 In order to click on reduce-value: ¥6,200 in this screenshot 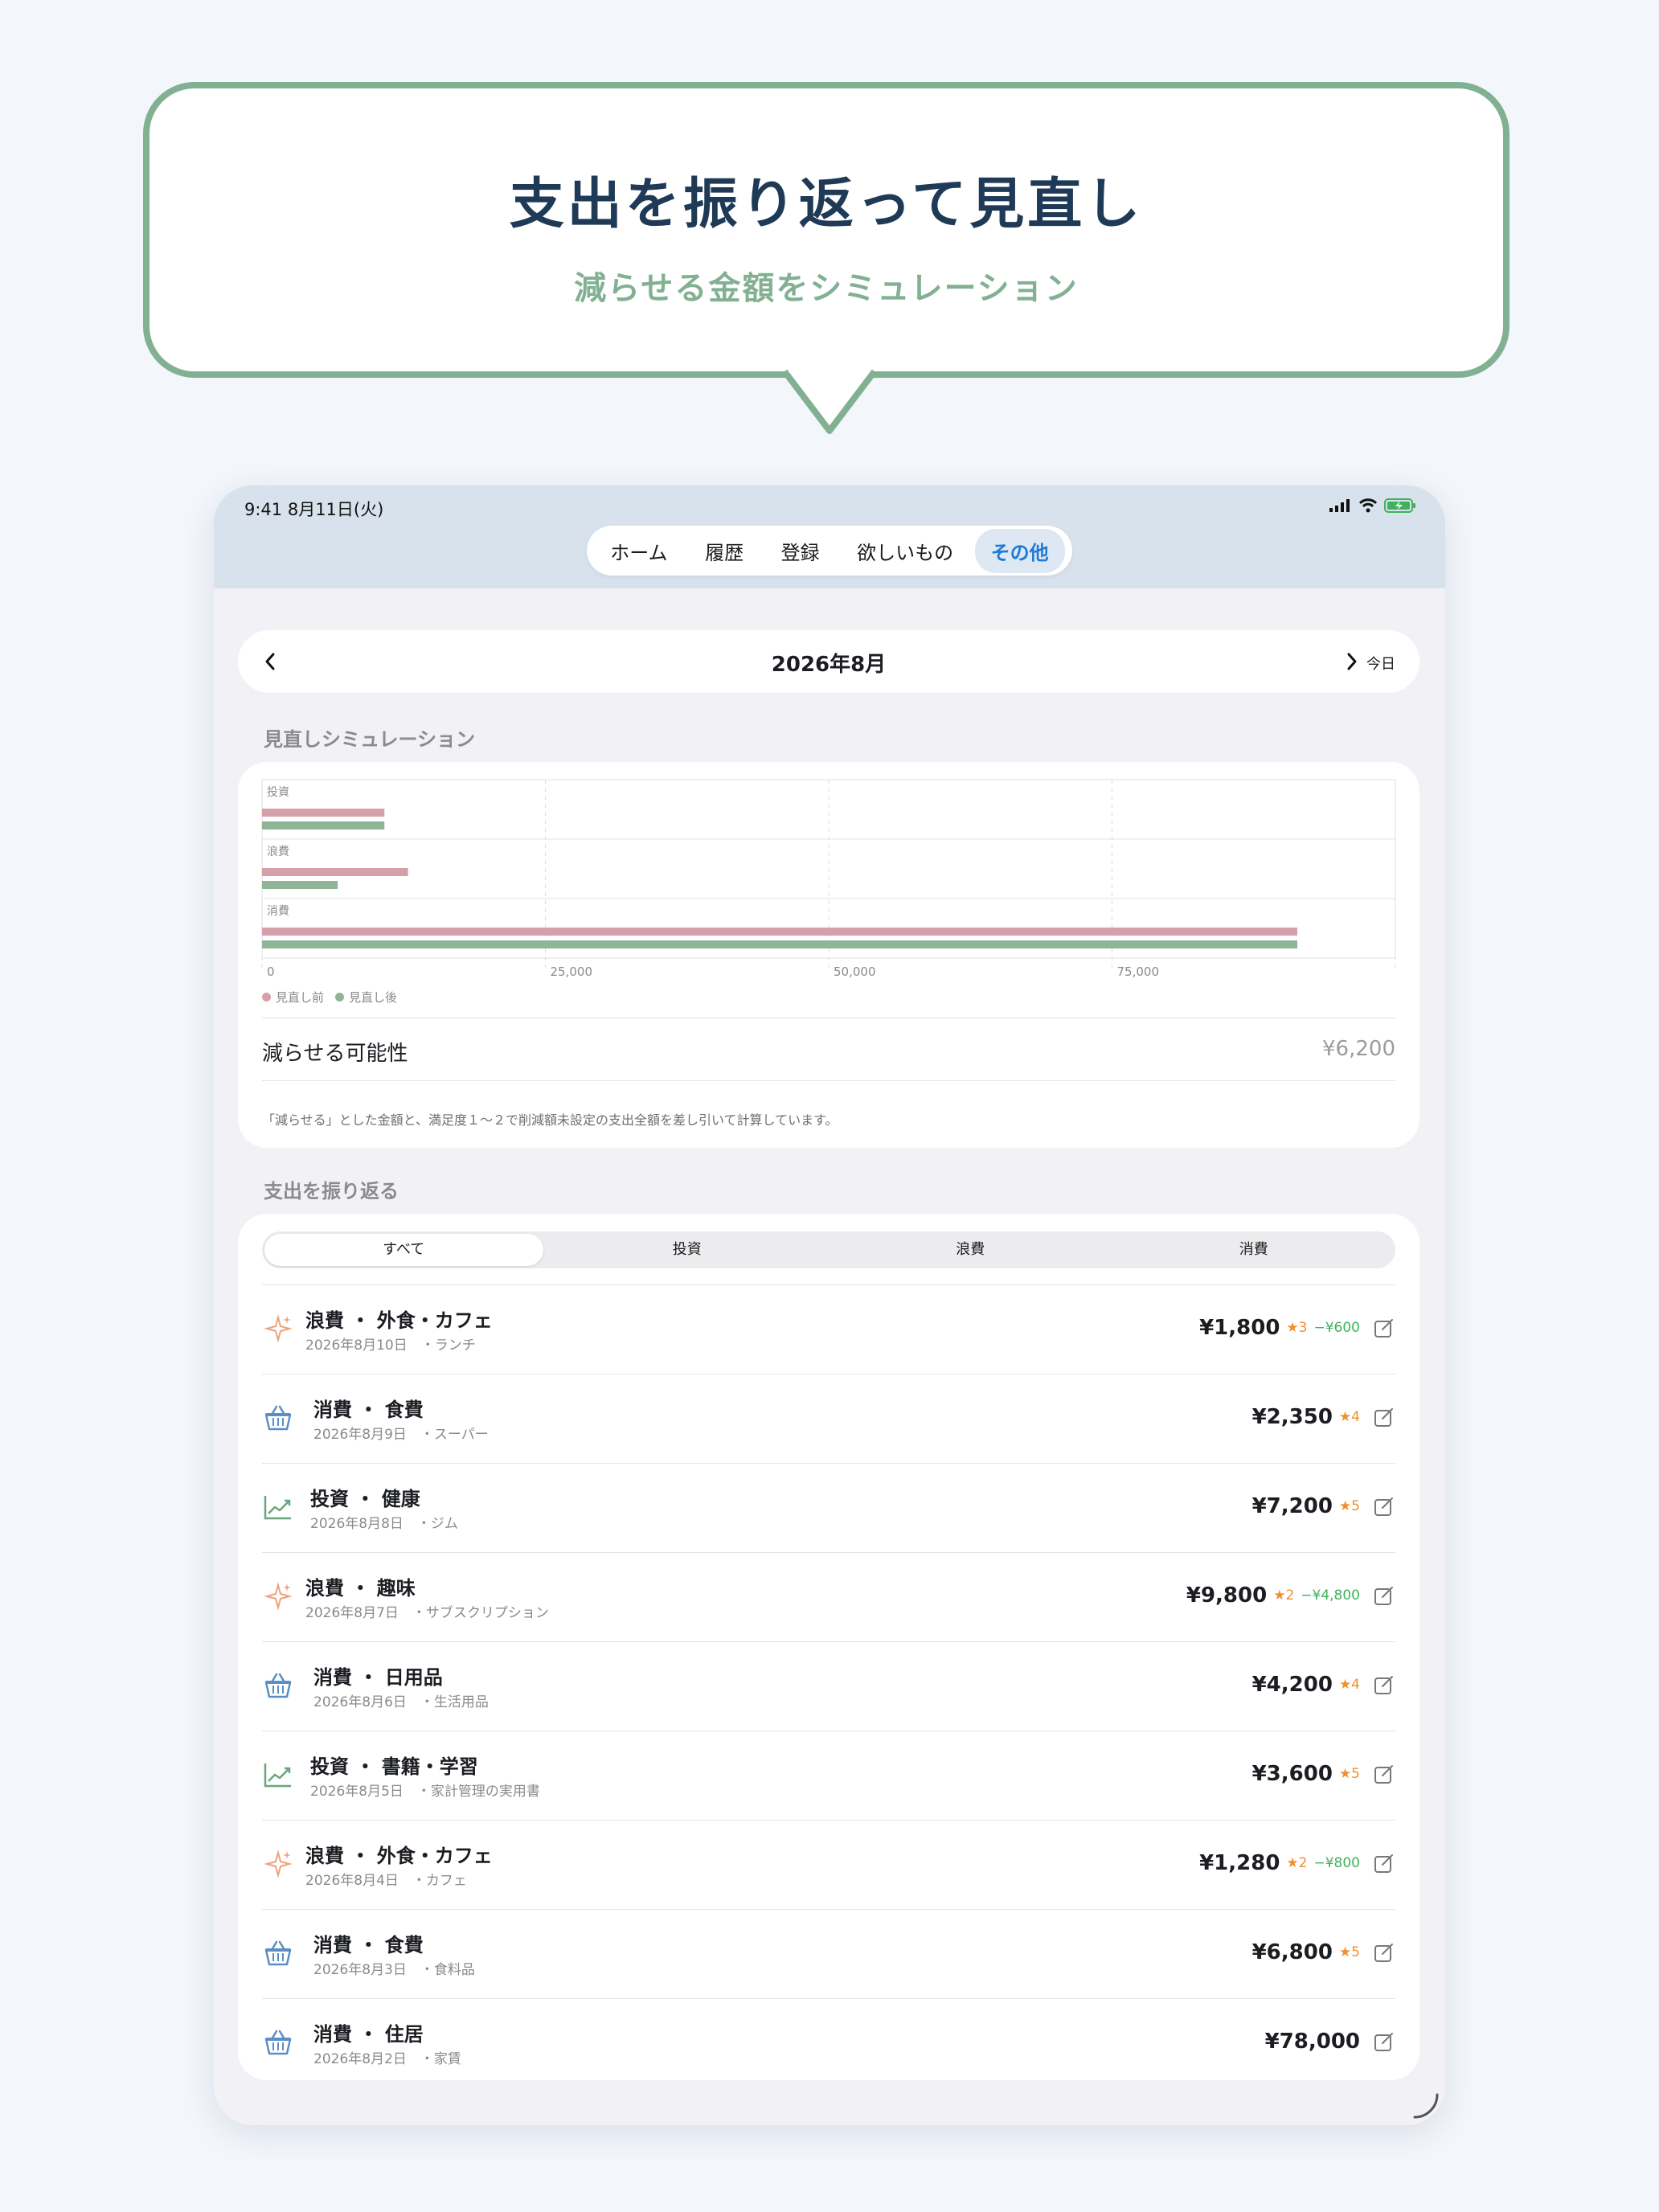, I will do `click(1358, 1049)`.